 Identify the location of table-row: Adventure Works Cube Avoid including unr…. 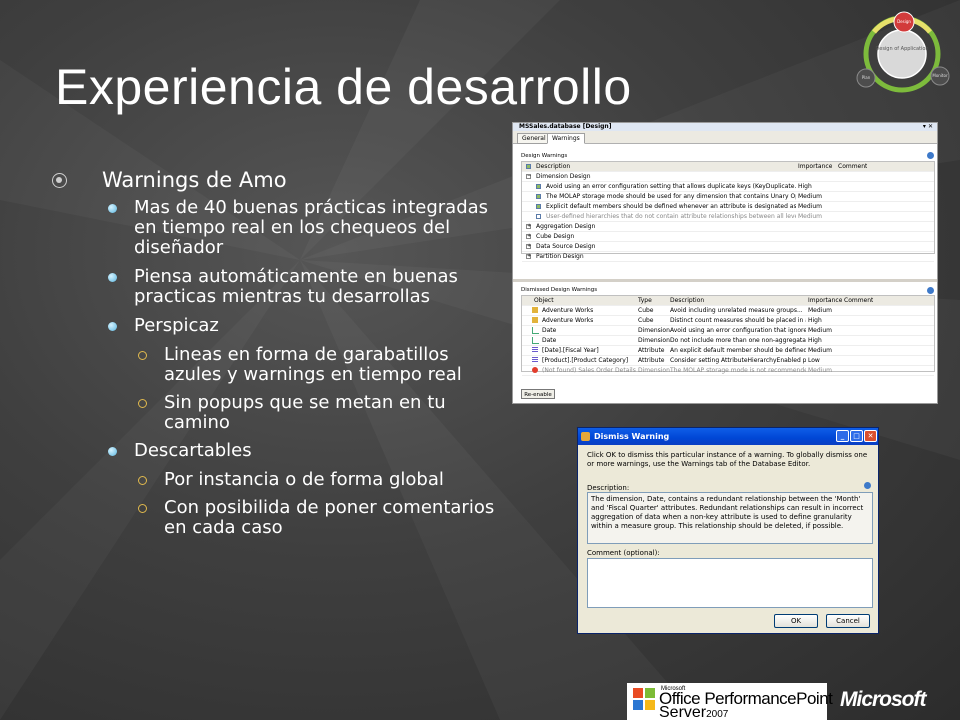
(728, 311).